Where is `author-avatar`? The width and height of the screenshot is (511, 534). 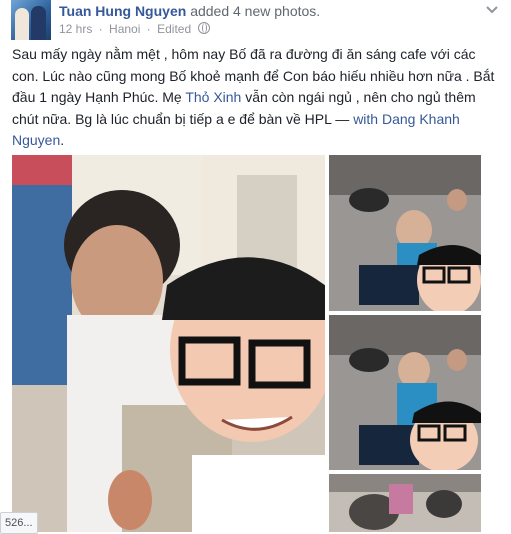 author-avatar is located at coordinates (31, 20).